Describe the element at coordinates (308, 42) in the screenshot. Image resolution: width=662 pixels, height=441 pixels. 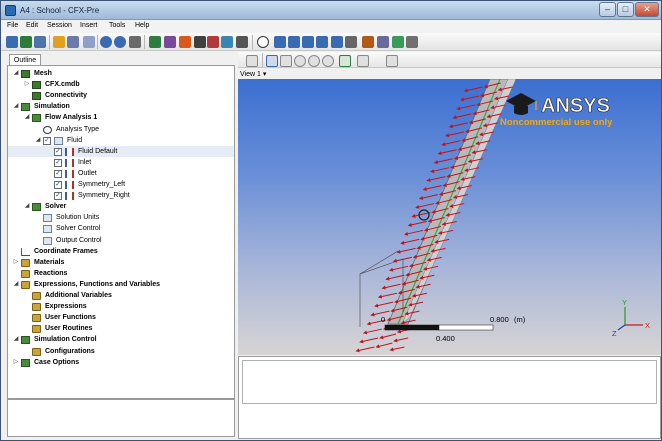
I see `monitor-icon` at that location.